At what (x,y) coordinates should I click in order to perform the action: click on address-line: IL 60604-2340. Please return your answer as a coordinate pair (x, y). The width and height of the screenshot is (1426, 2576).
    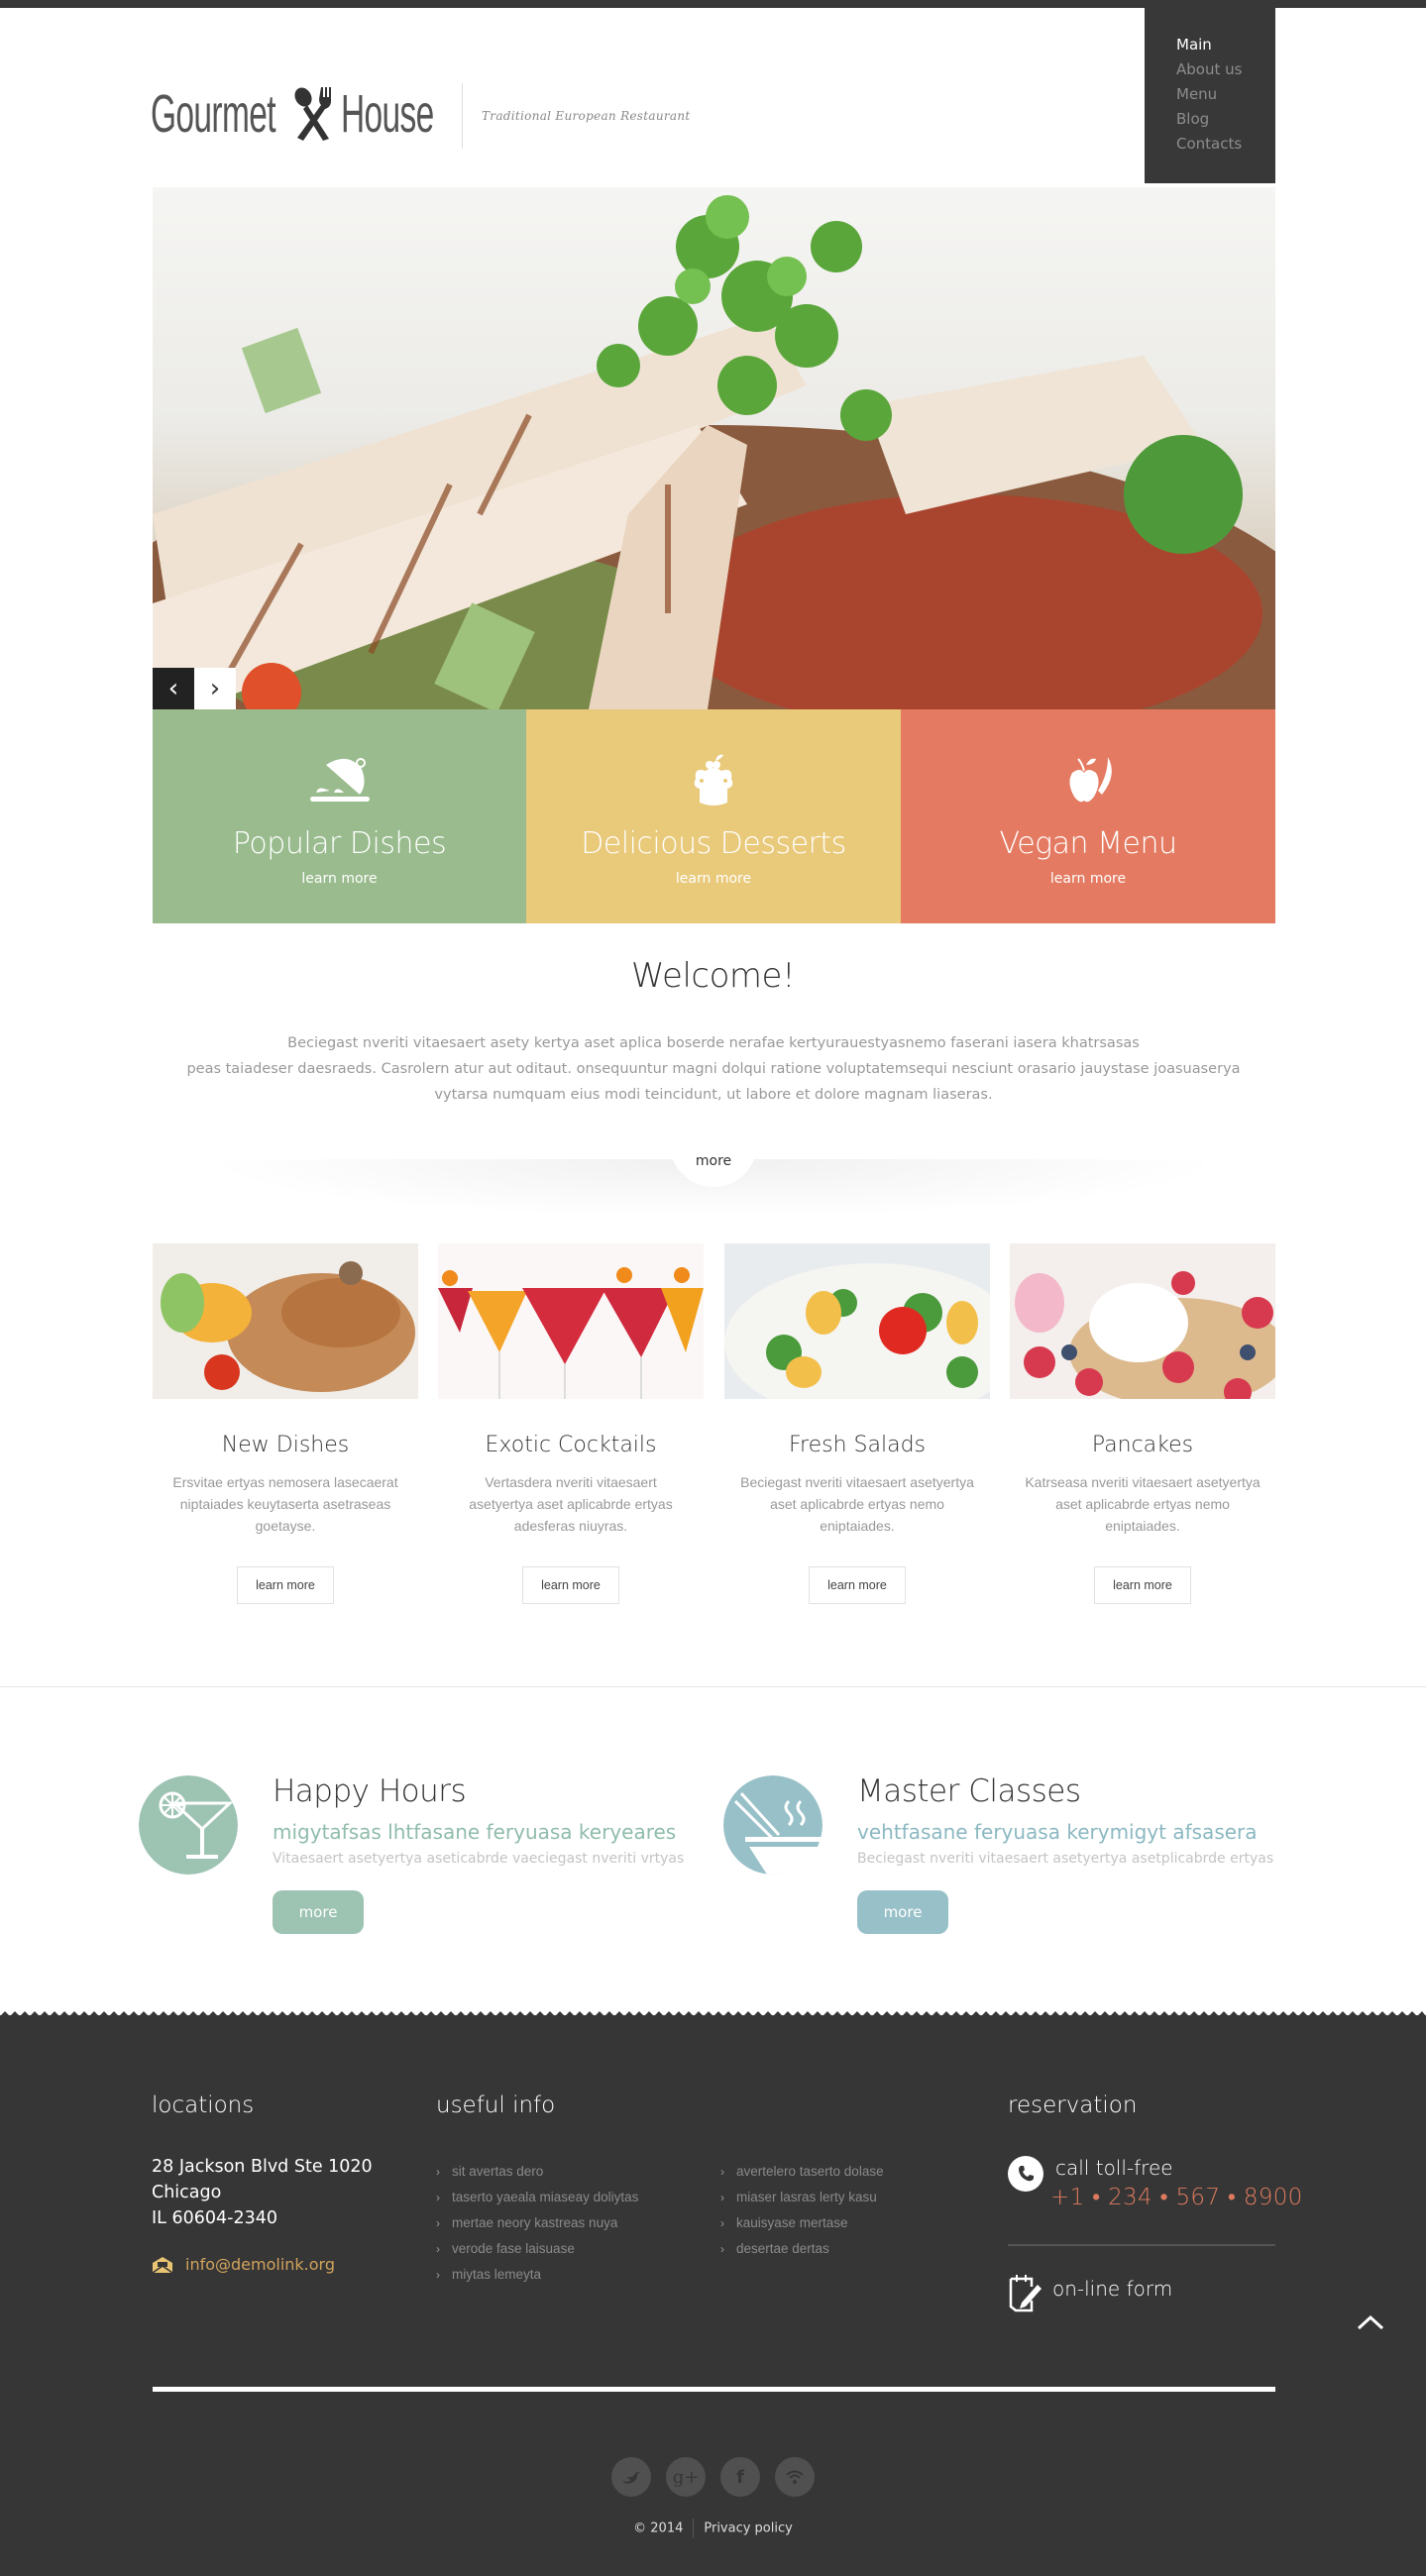
    Looking at the image, I should click on (214, 2218).